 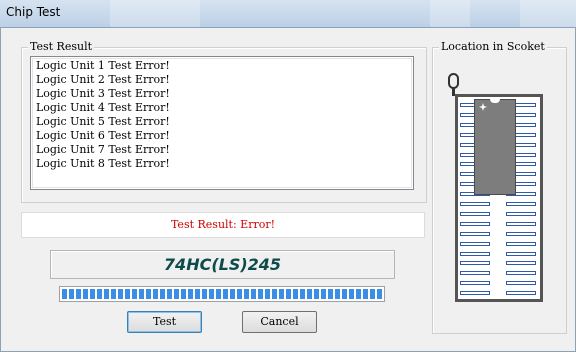 What do you see at coordinates (33, 12) in the screenshot?
I see `window-title: Chip Test` at bounding box center [33, 12].